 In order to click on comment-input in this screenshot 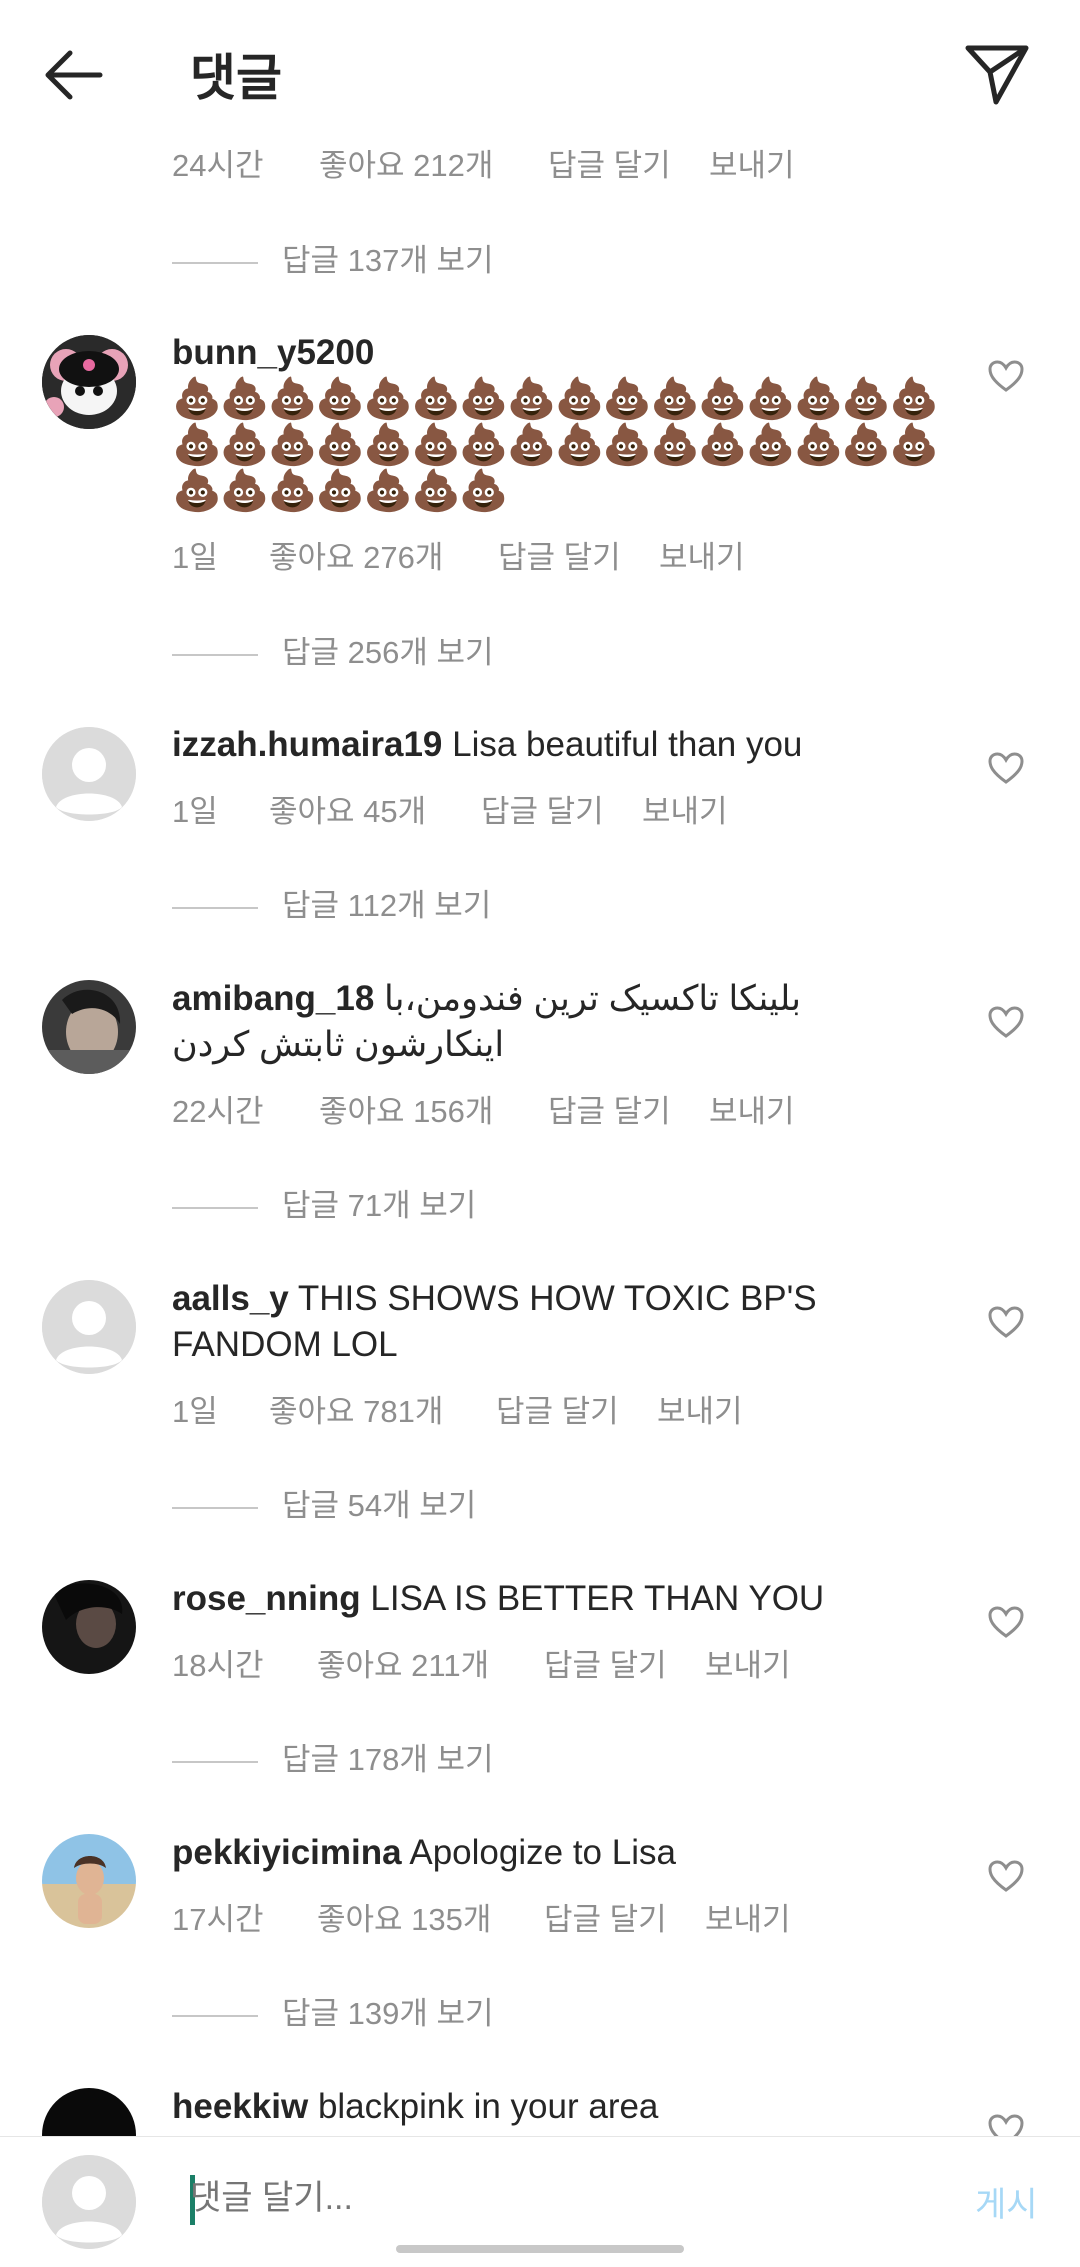, I will do `click(570, 2198)`.